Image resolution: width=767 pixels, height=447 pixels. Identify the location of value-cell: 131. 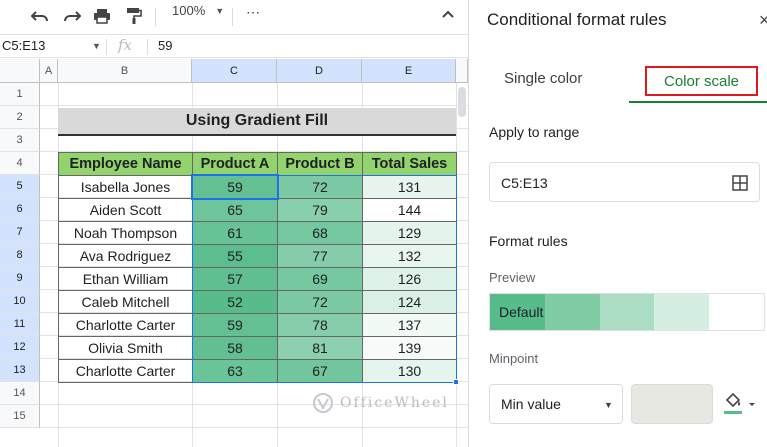
(409, 187).